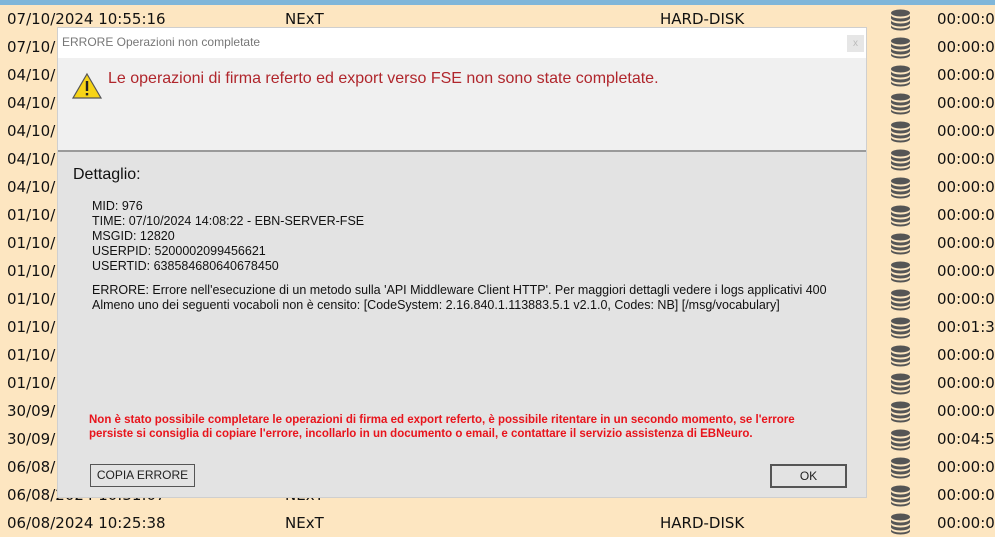 The width and height of the screenshot is (995, 537). I want to click on mid: MID: 976, so click(117, 206).